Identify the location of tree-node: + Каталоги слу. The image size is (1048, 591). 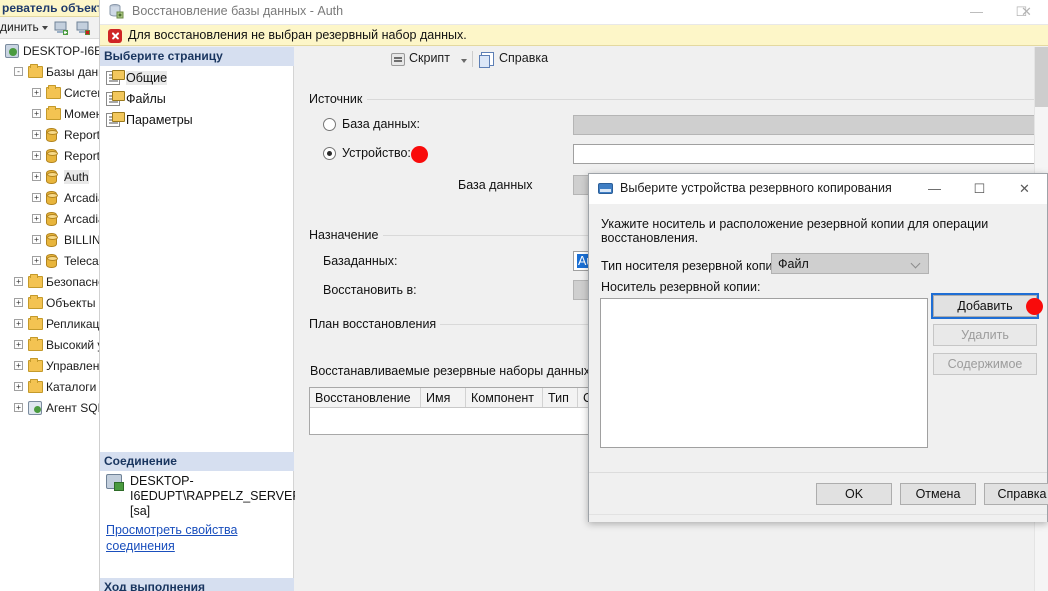
(50, 387).